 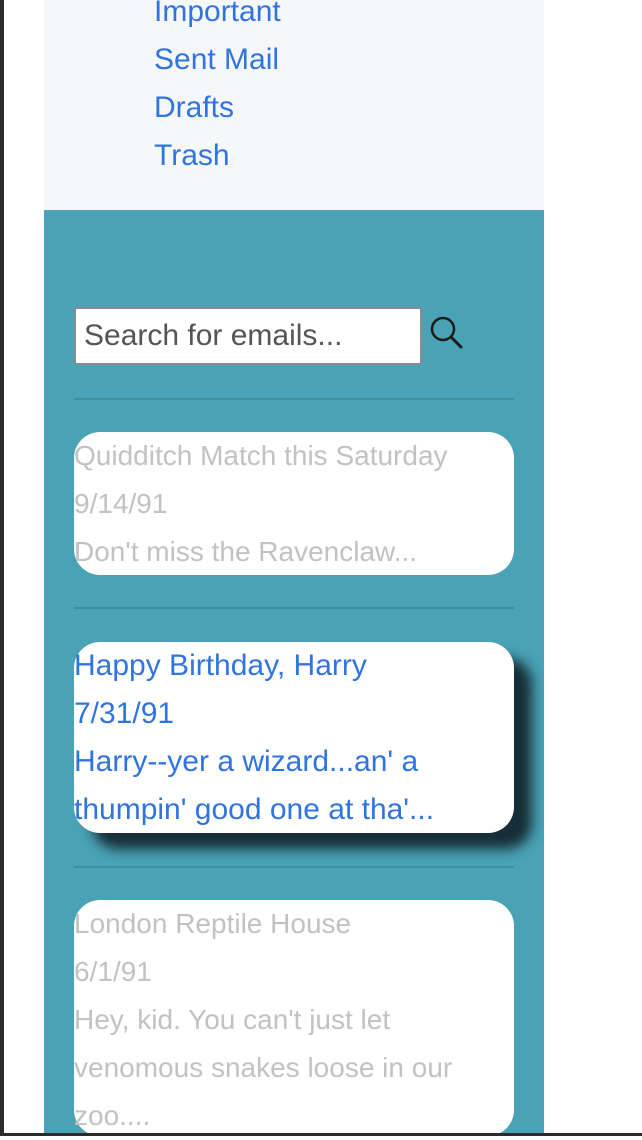 I want to click on search-icon, so click(x=448, y=334).